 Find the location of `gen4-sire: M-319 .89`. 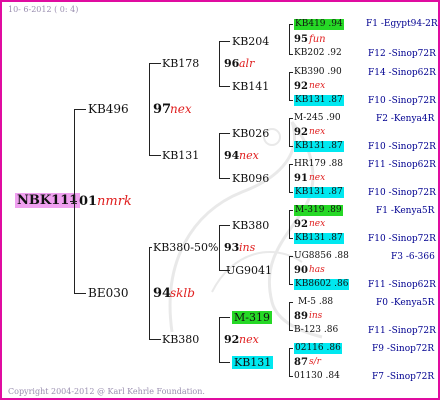

gen4-sire: M-319 .89 is located at coordinates (318, 210).